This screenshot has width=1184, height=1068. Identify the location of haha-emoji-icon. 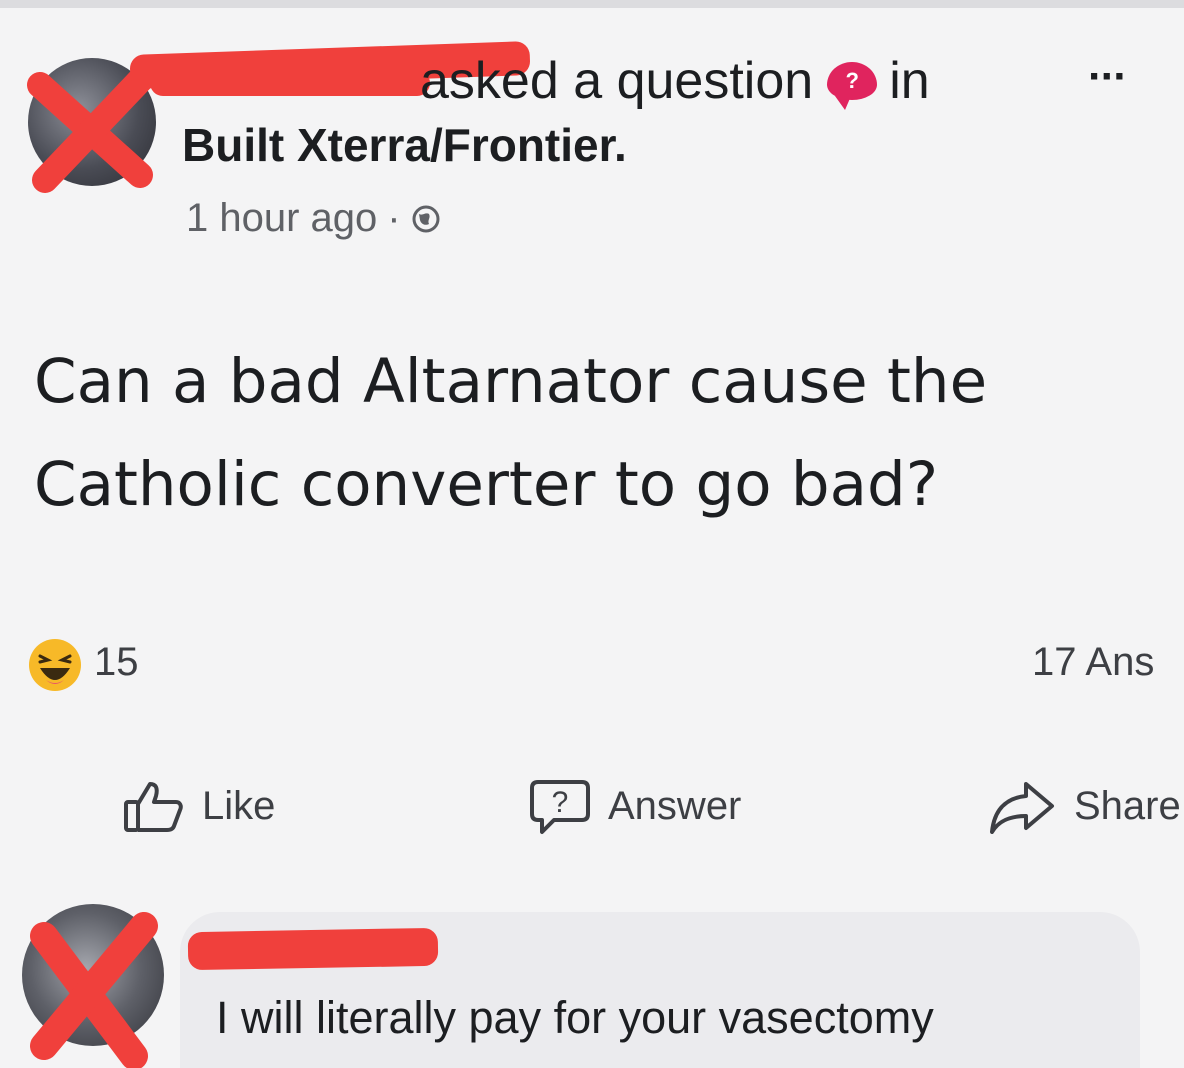
(55, 665).